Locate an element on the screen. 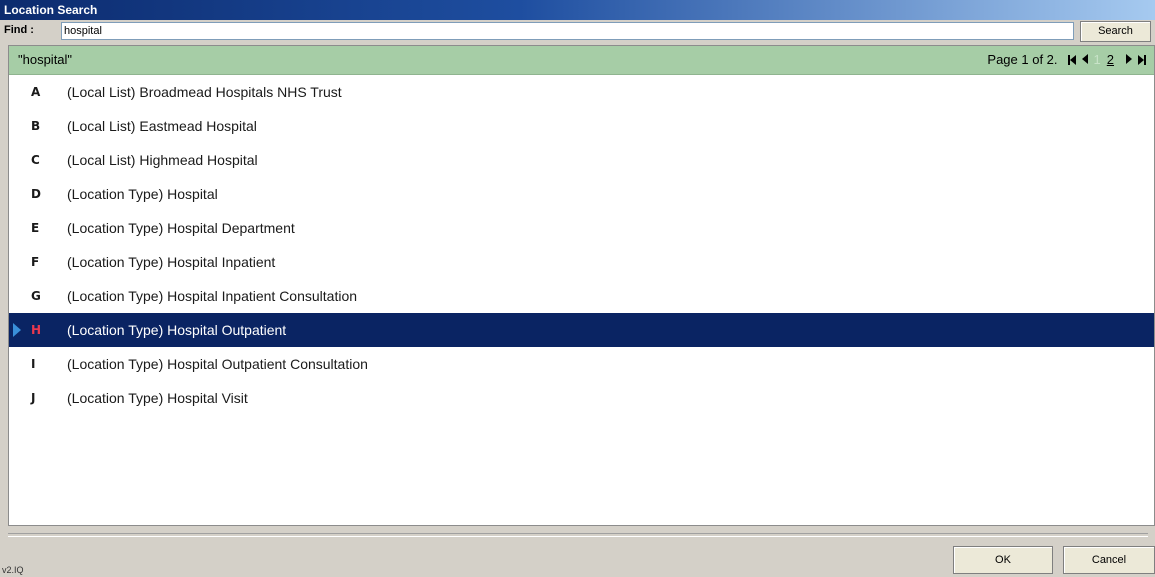 Image resolution: width=1155 pixels, height=577 pixels. search-button: Search is located at coordinates (1115, 31).